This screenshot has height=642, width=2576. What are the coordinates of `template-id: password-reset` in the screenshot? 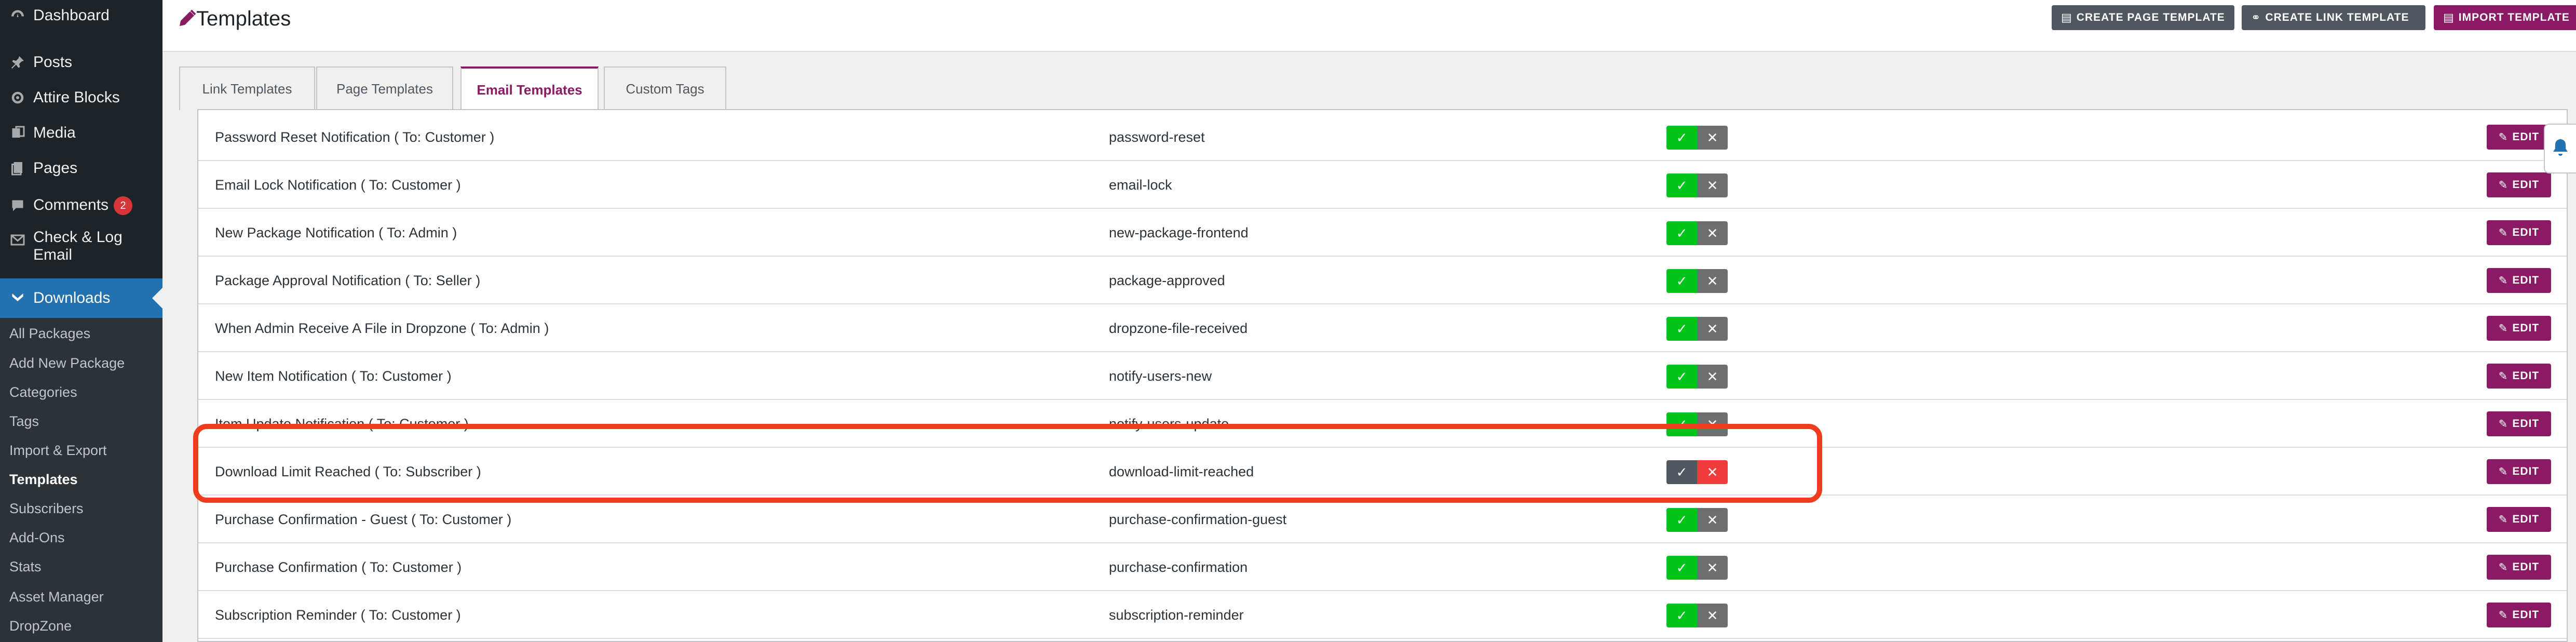 It's located at (1157, 137).